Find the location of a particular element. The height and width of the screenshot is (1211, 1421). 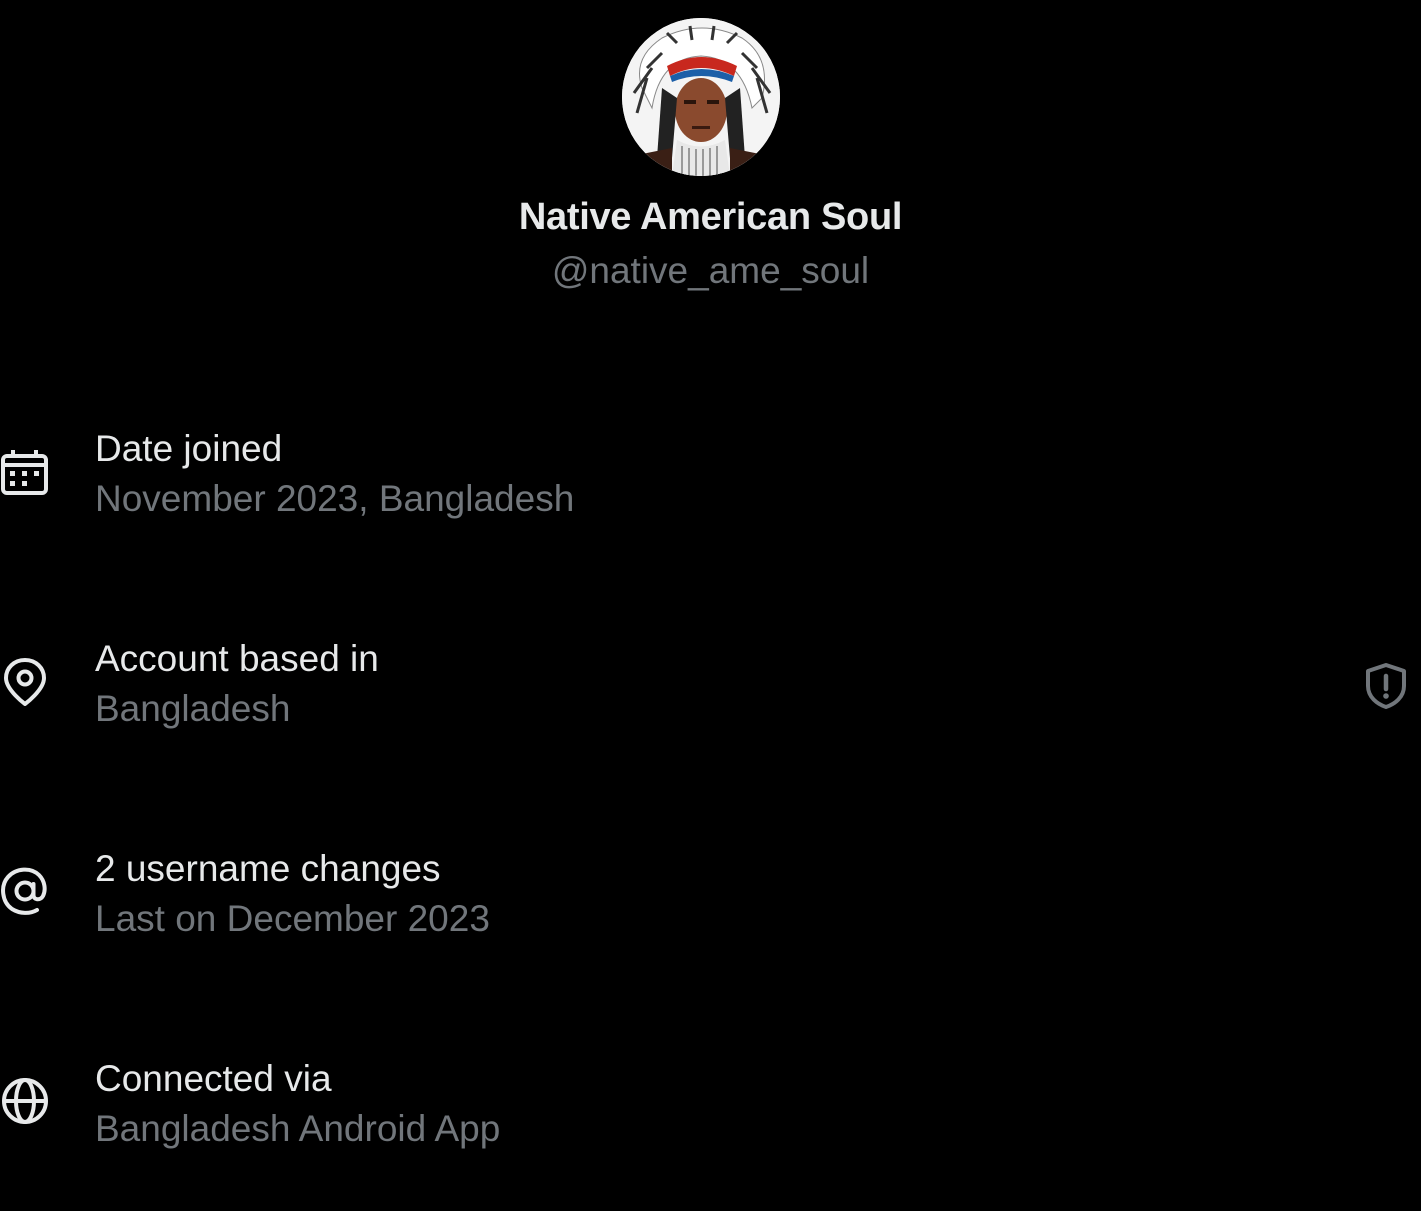

username-changes-row: 2 username changes Last on December 2023 is located at coordinates (710, 903).